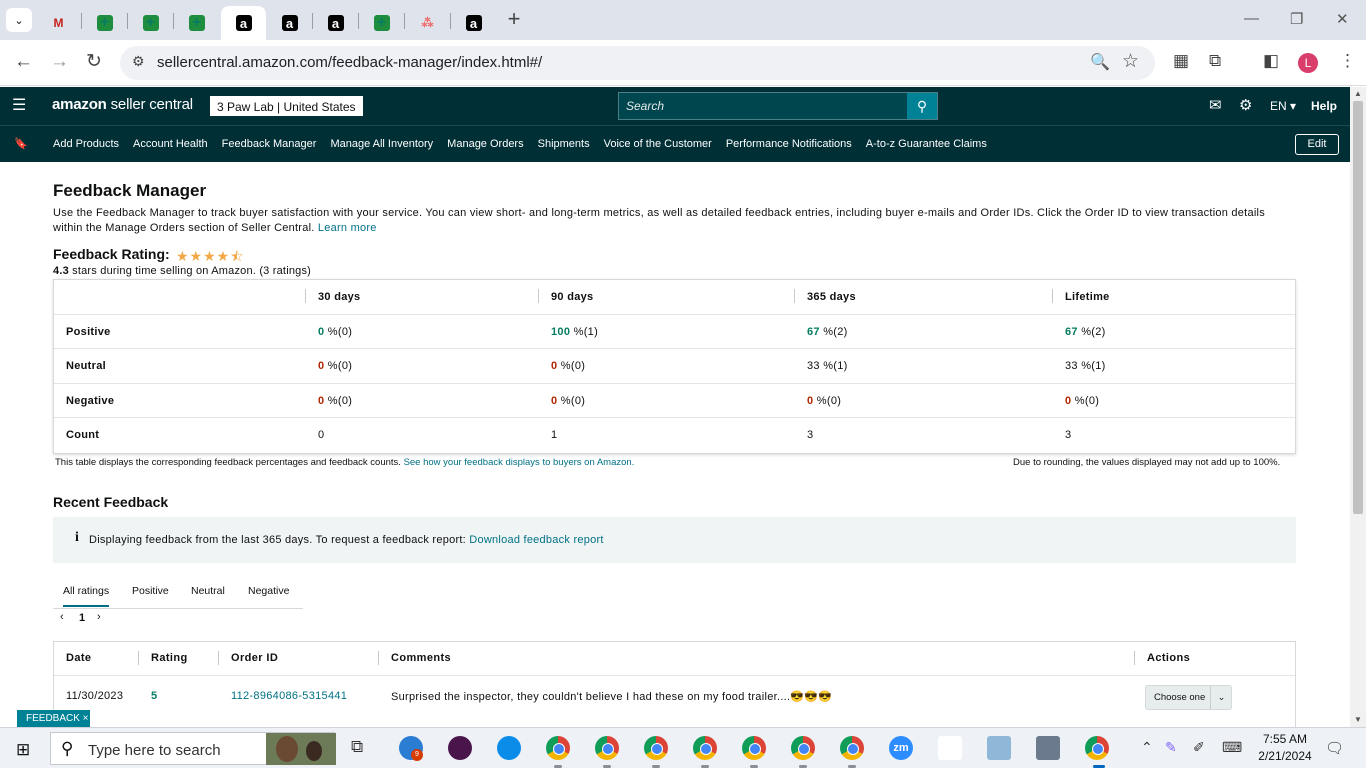  What do you see at coordinates (1100, 62) in the screenshot?
I see `zoom-icon: 🔍` at bounding box center [1100, 62].